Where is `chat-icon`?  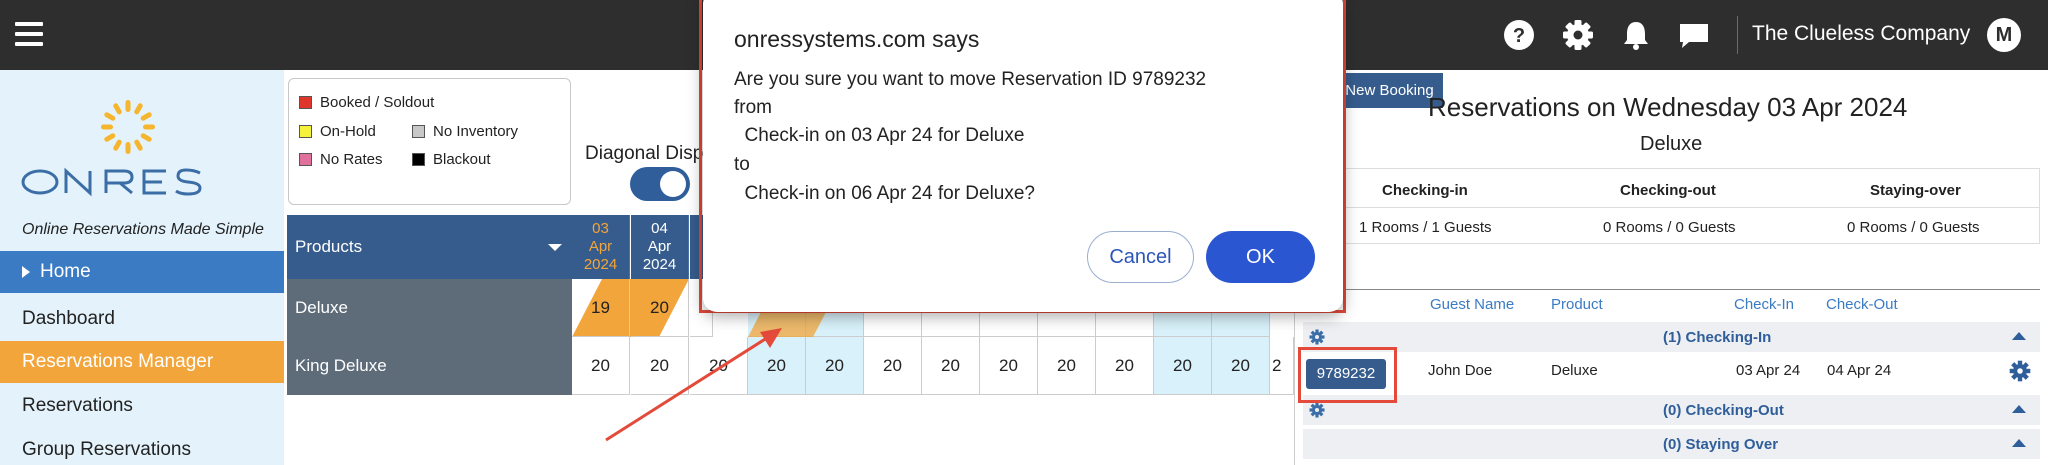 chat-icon is located at coordinates (1694, 35).